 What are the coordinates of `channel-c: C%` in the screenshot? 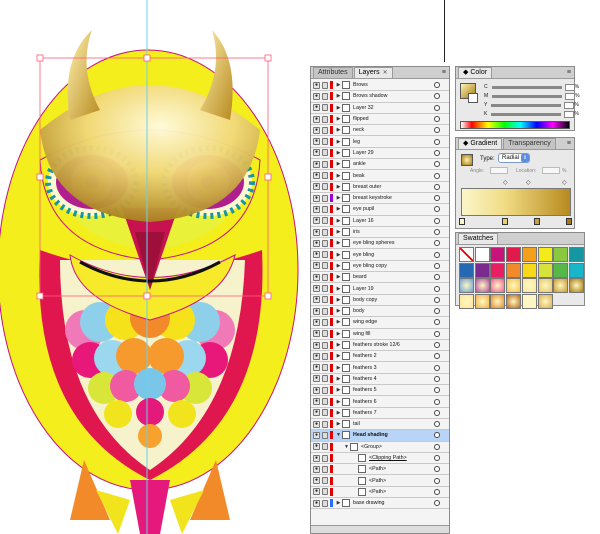 It's located at (531, 87).